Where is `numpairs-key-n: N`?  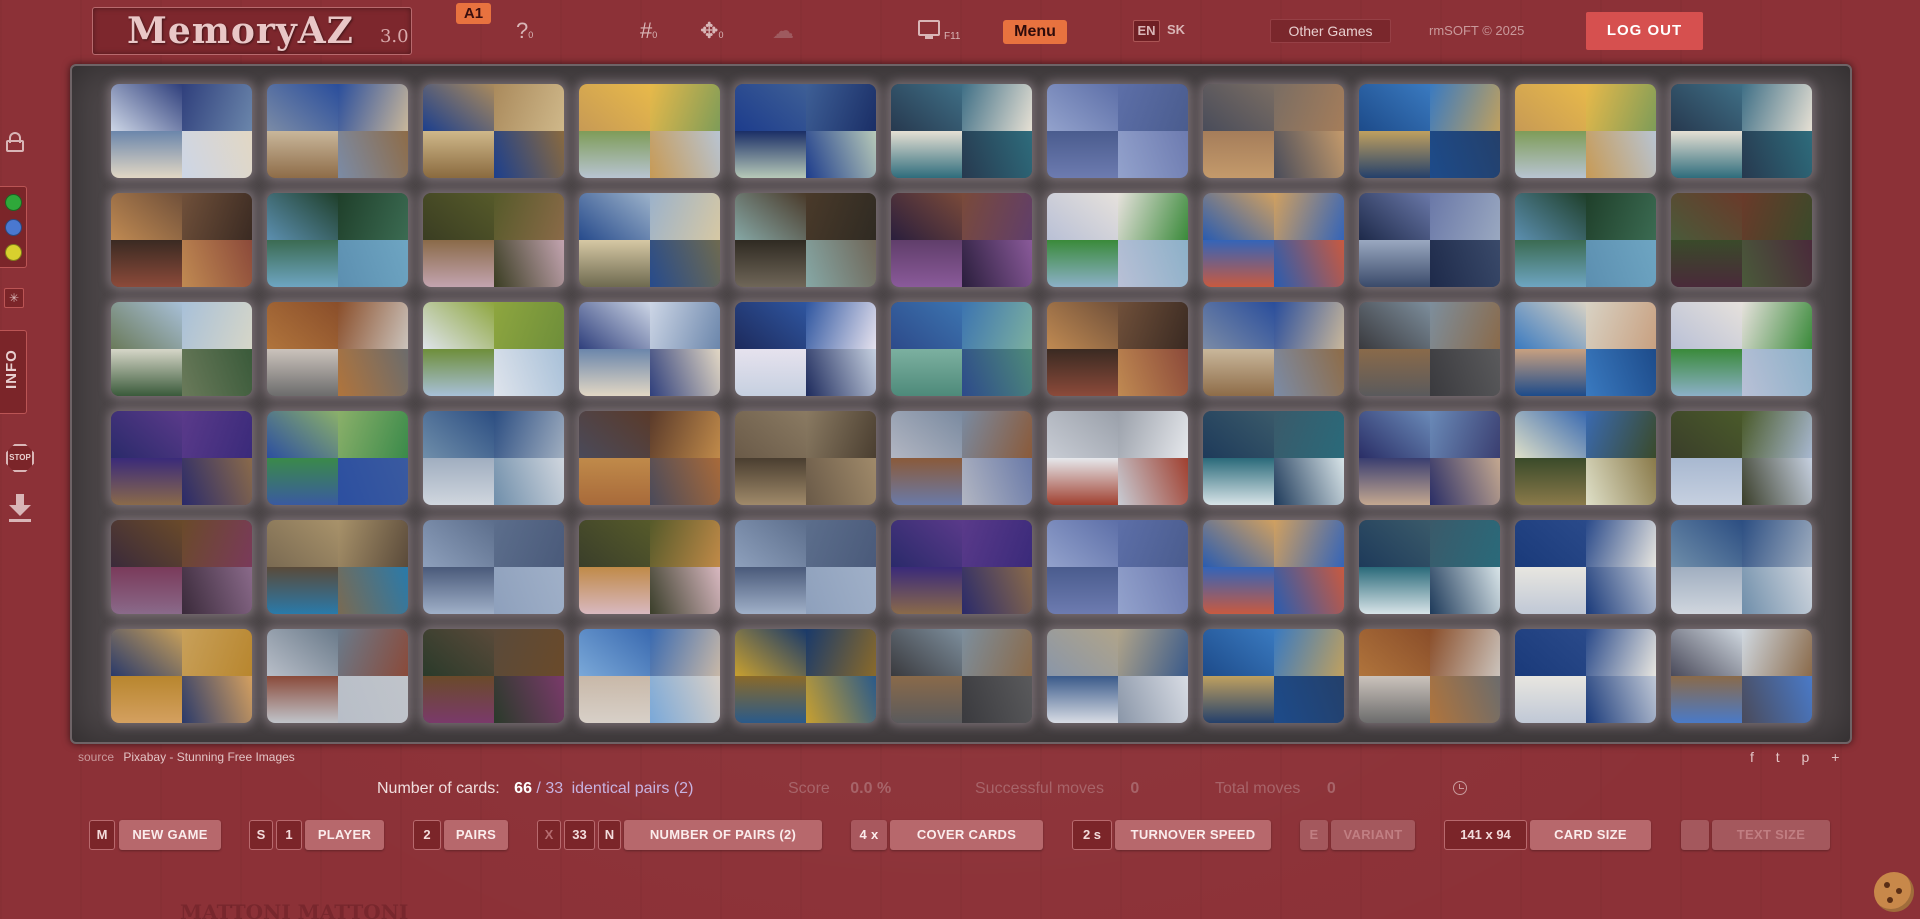 numpairs-key-n: N is located at coordinates (609, 835).